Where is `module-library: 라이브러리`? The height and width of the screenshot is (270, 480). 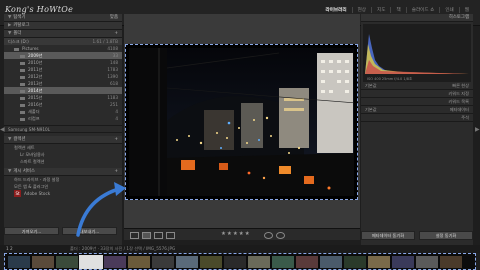 module-library: 라이브러리 is located at coordinates (336, 10).